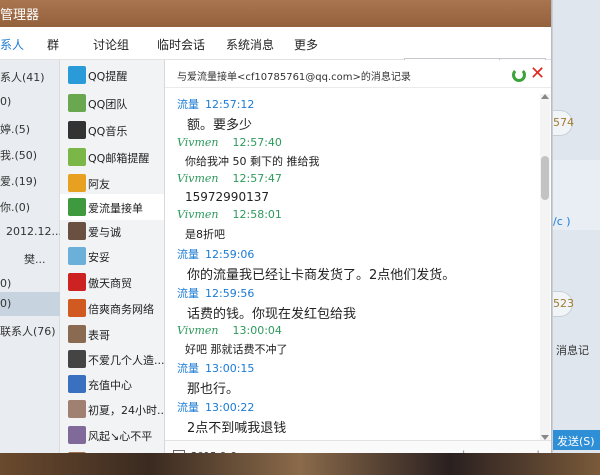 Image resolution: width=600 pixels, height=475 pixels. What do you see at coordinates (20, 15) in the screenshot?
I see `window-title: 管理器` at bounding box center [20, 15].